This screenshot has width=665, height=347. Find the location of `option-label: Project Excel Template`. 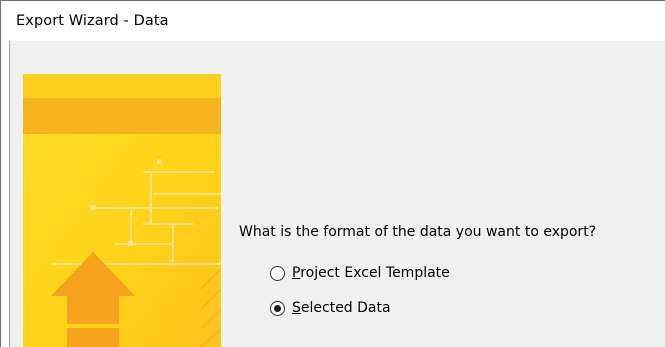

option-label: Project Excel Template is located at coordinates (371, 273).